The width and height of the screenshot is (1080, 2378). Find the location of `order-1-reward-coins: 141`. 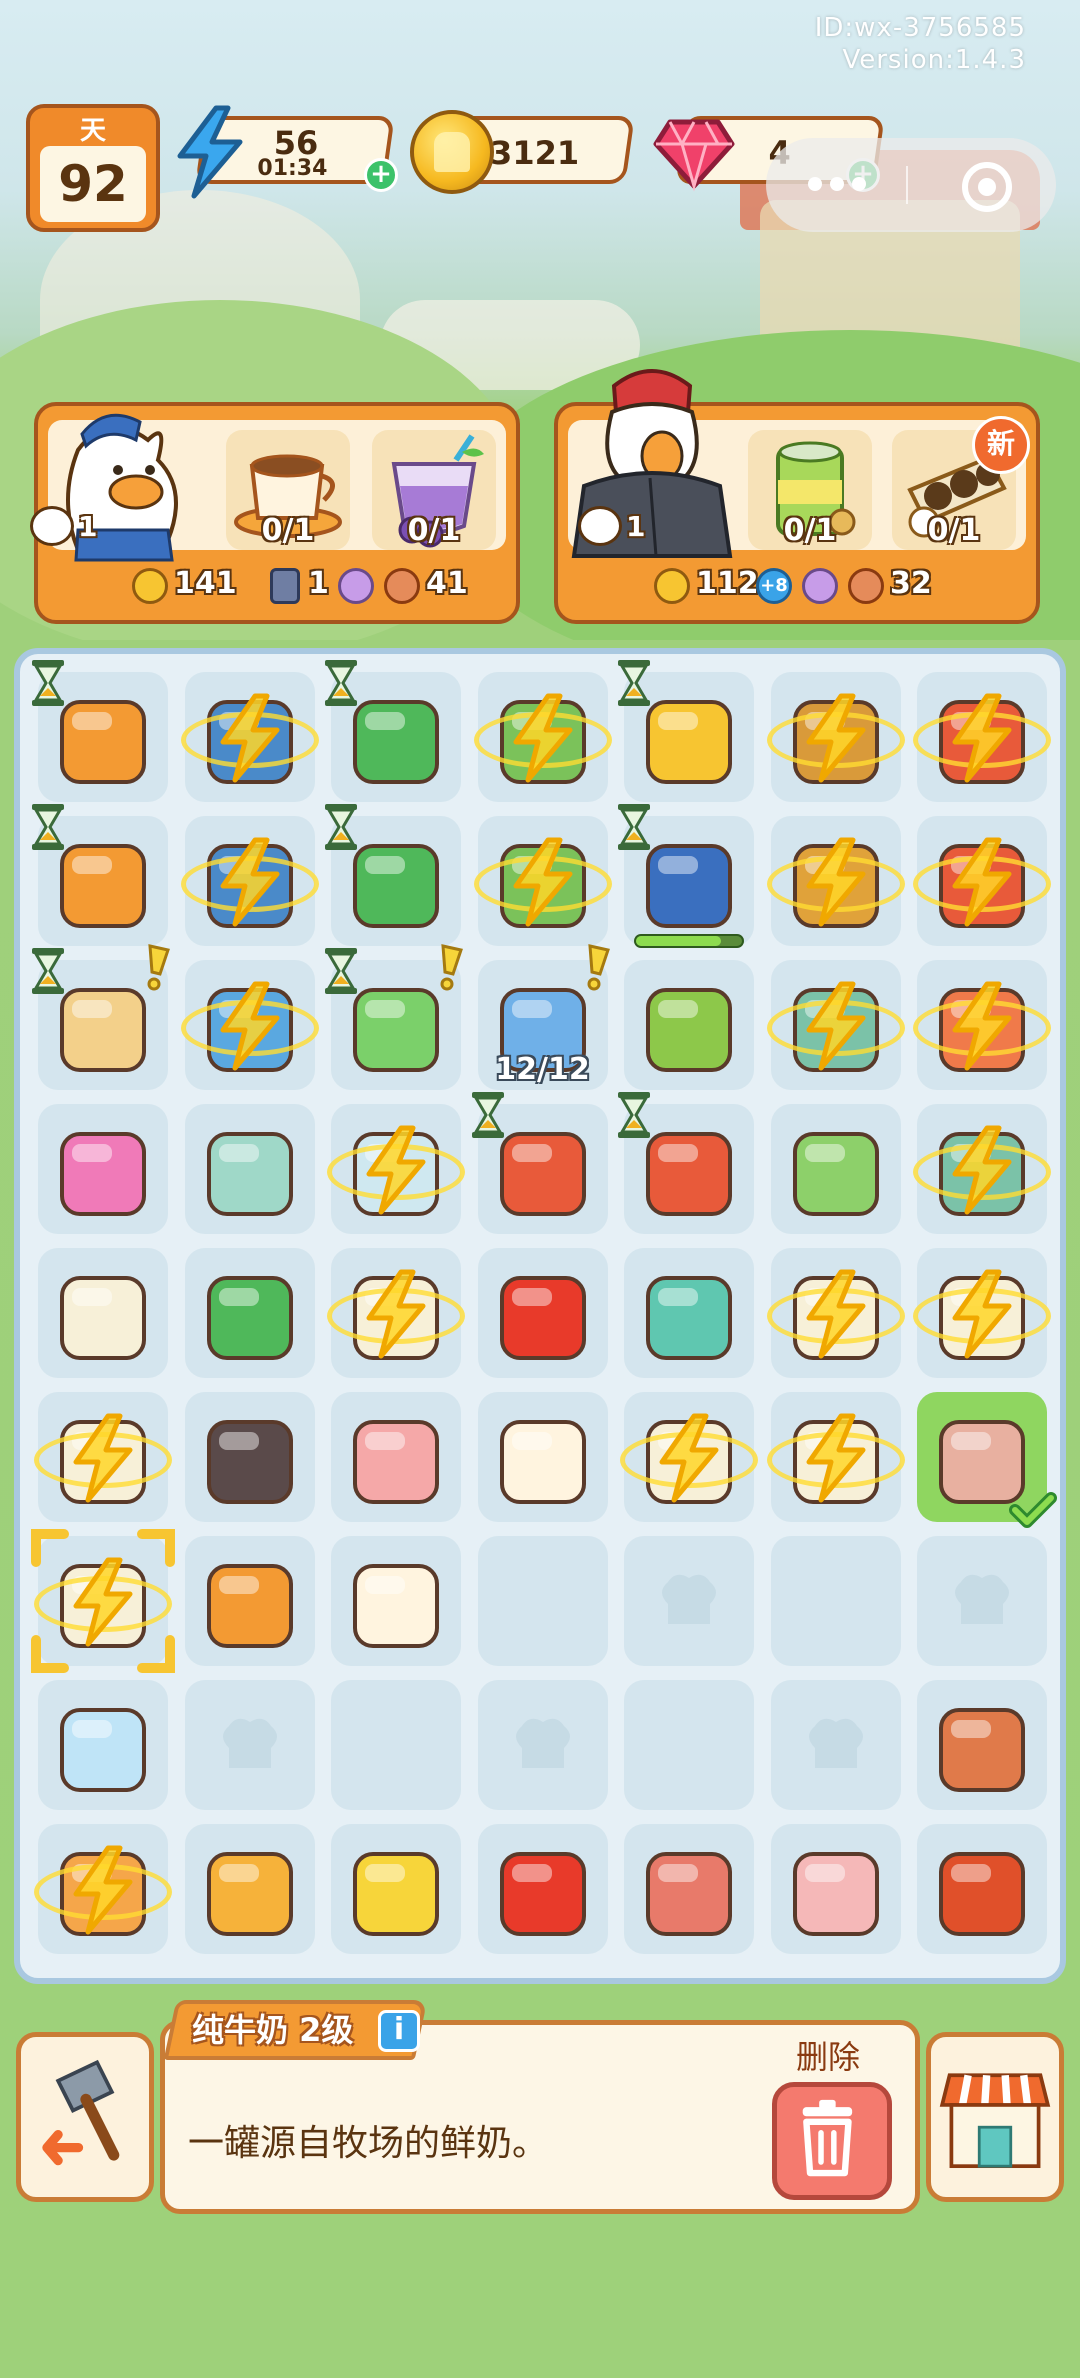

order-1-reward-coins: 141 is located at coordinates (205, 583).